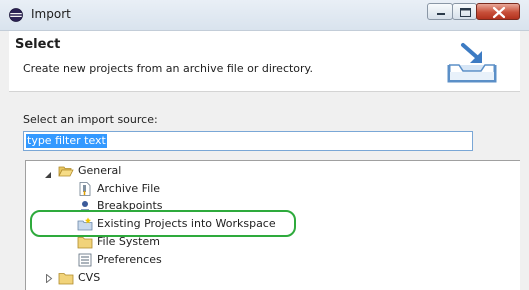 The height and width of the screenshot is (290, 529). What do you see at coordinates (48, 175) in the screenshot?
I see `collapse-arrow-icon` at bounding box center [48, 175].